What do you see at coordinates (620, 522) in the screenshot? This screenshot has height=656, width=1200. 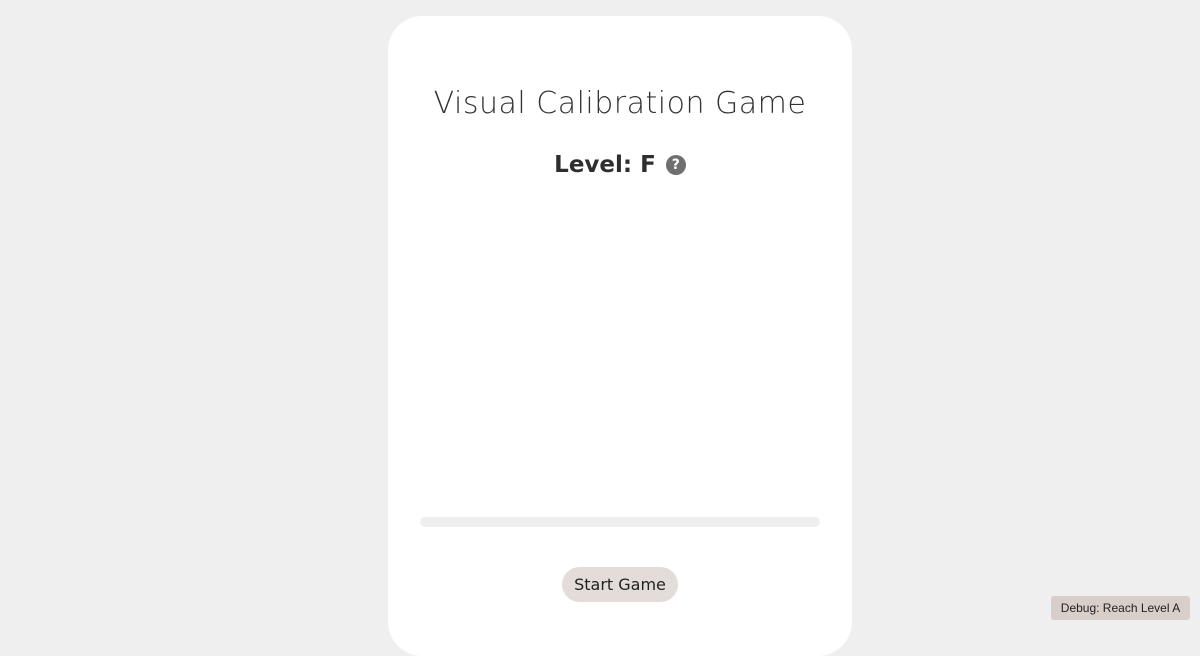 I see `progress-bar` at bounding box center [620, 522].